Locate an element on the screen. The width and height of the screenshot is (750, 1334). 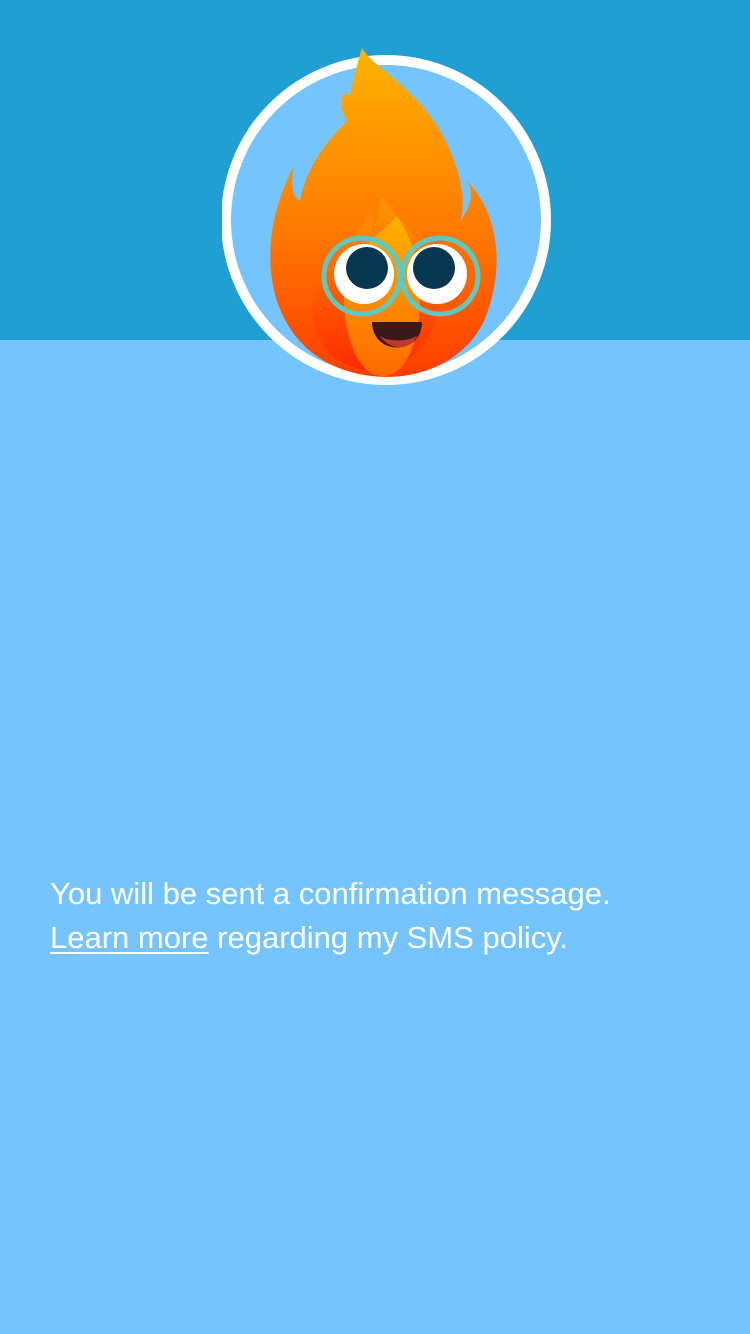
sms-policy-text: regarding my SMS policy. is located at coordinates (388, 937).